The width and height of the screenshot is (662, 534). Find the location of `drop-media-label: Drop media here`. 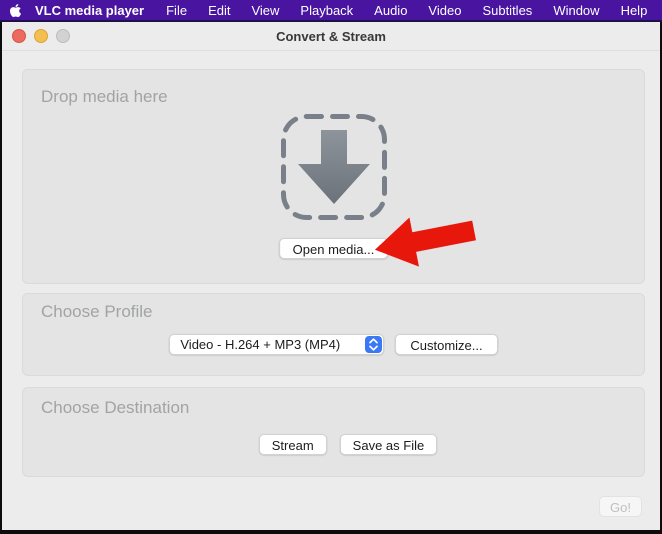

drop-media-label: Drop media here is located at coordinates (104, 96).